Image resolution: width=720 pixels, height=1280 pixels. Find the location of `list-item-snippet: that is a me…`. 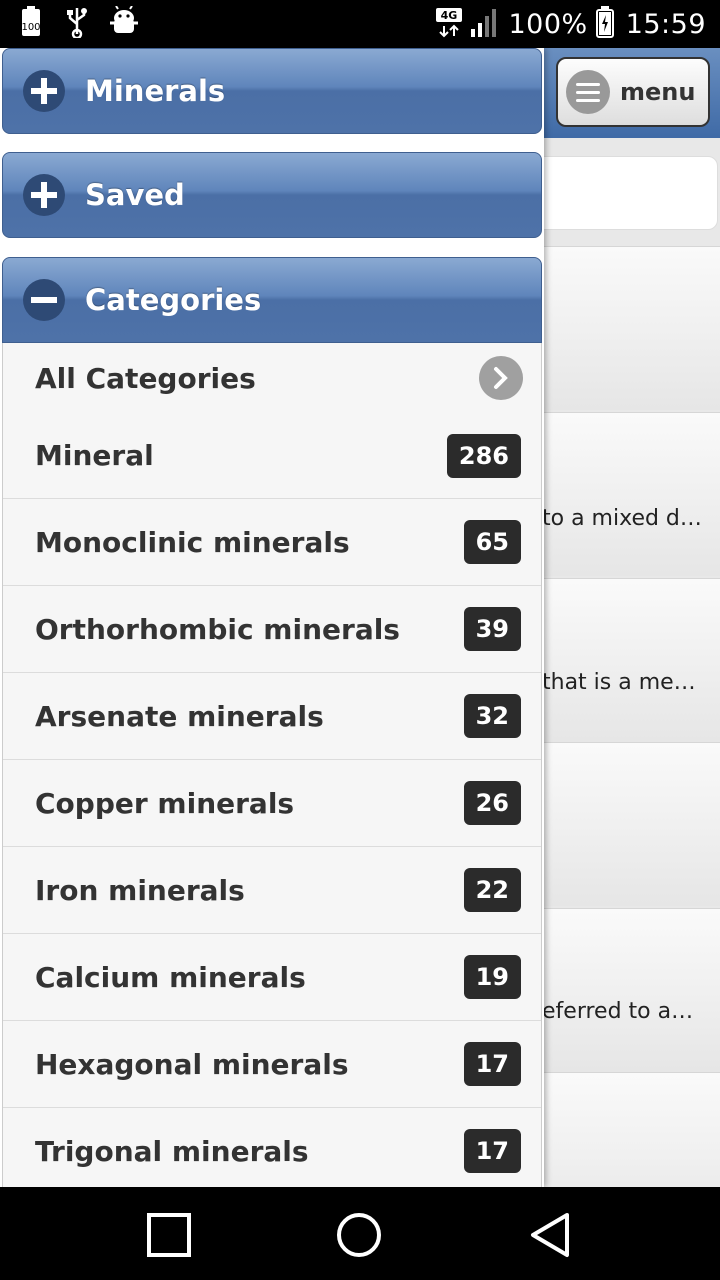

list-item-snippet: that is a me… is located at coordinates (619, 682).